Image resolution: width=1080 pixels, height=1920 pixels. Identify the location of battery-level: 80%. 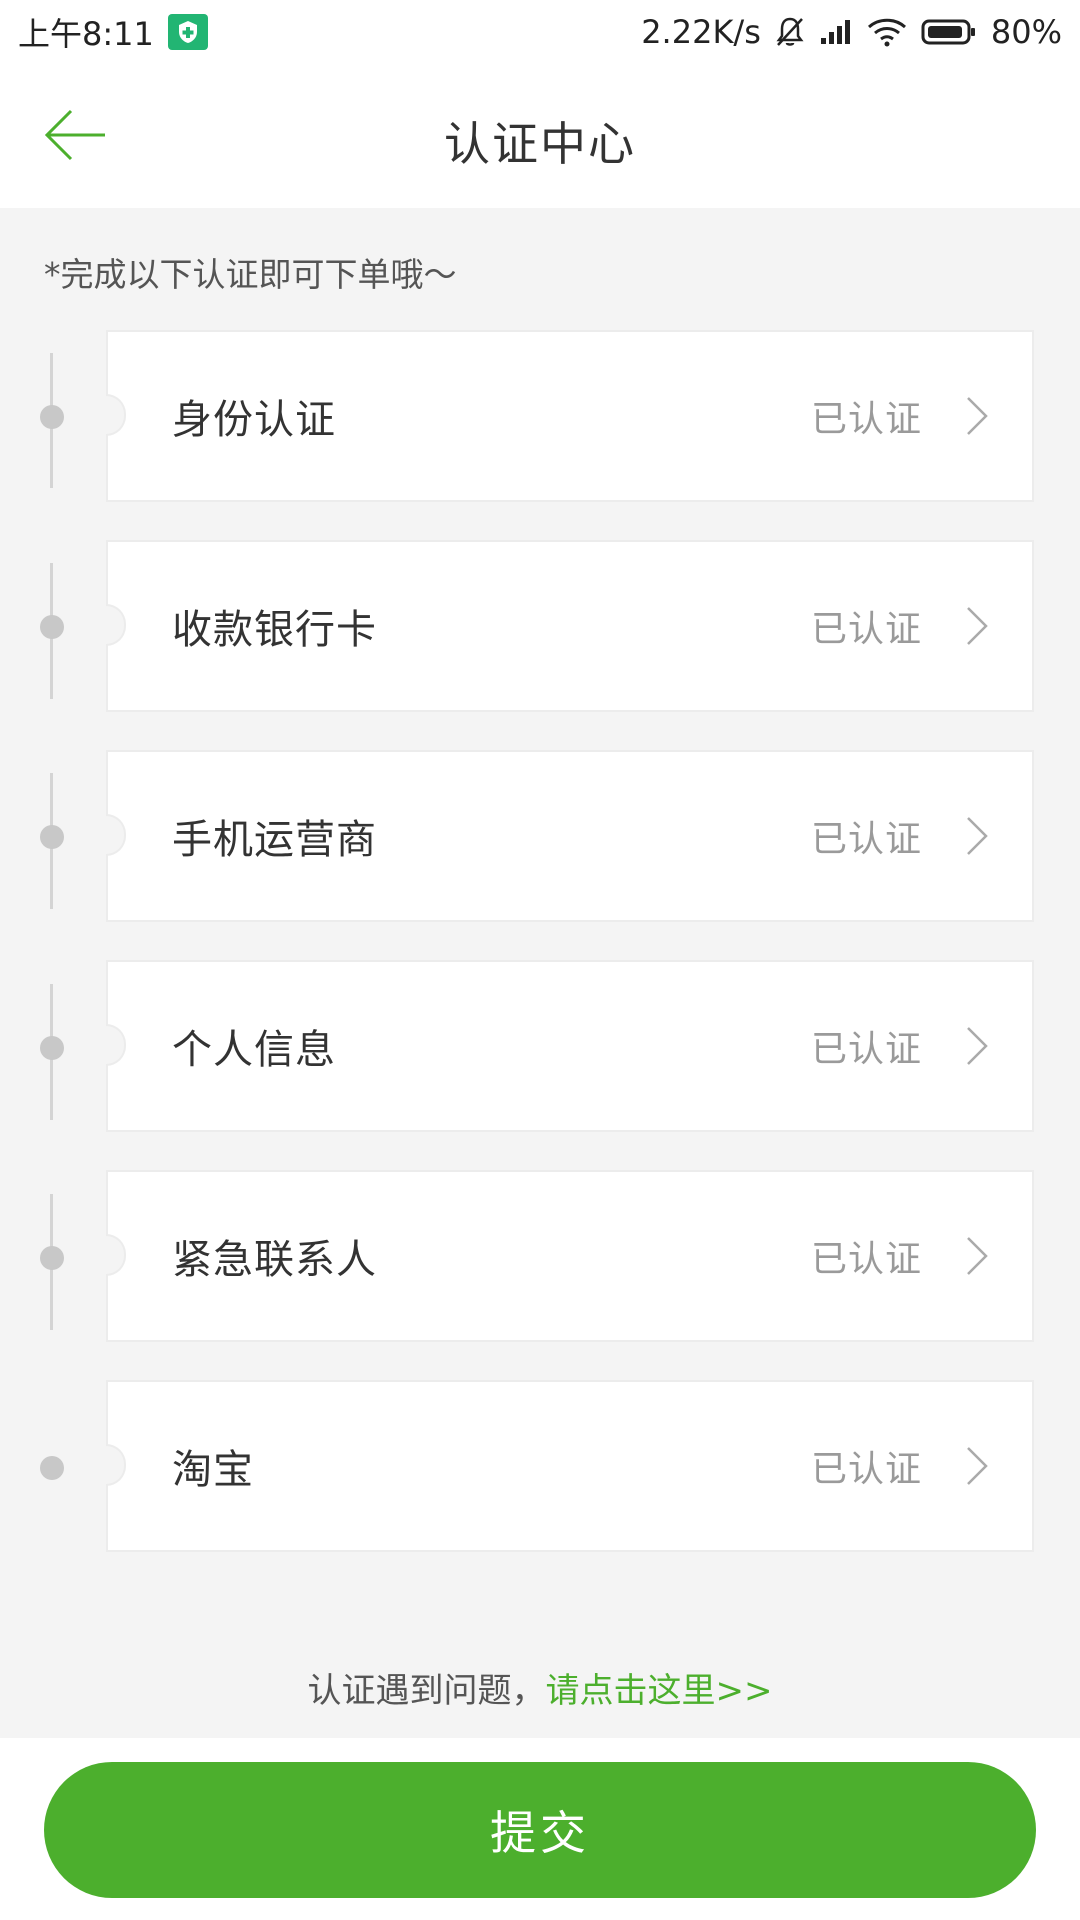
(1026, 31).